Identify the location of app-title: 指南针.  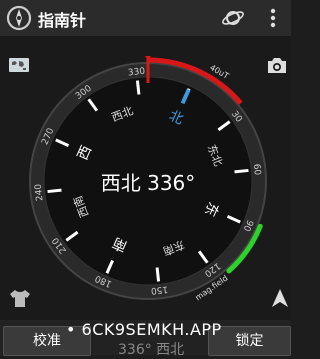
(62, 20).